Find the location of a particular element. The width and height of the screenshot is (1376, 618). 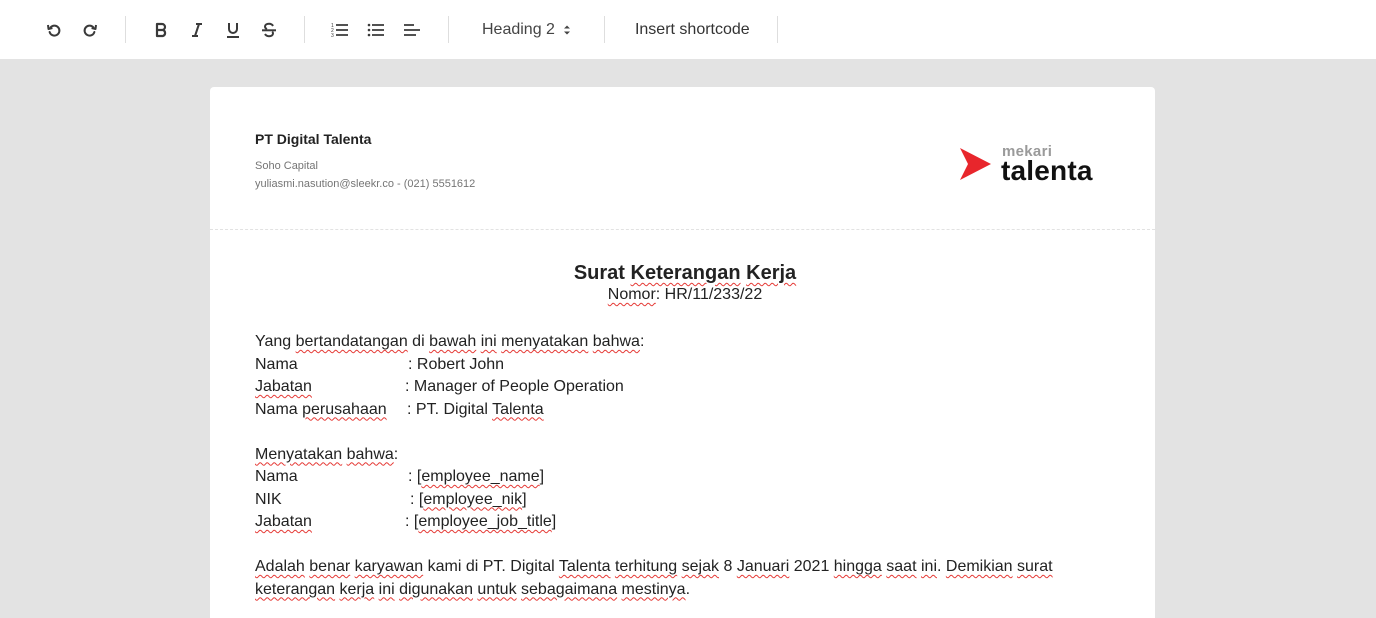

statement-line: Menyatakan bahwa: is located at coordinates (685, 455).